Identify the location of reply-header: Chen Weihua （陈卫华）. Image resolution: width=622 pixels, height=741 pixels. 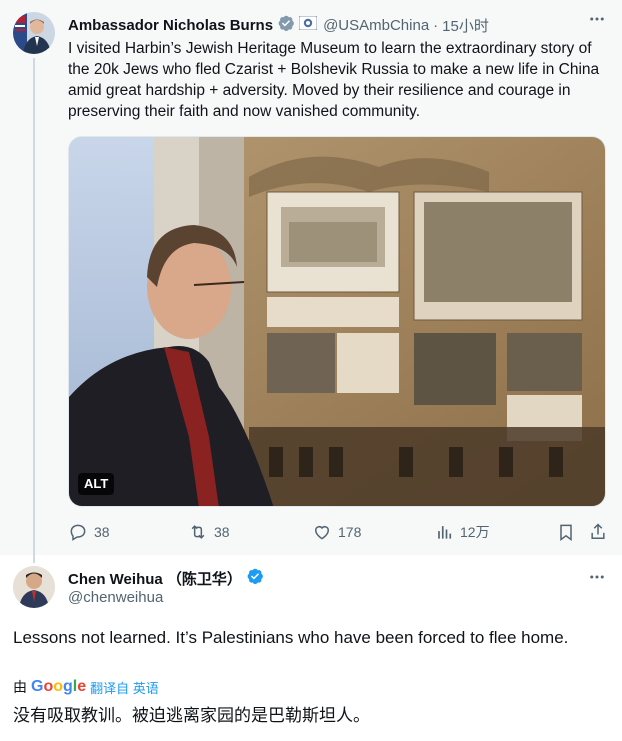
(166, 578).